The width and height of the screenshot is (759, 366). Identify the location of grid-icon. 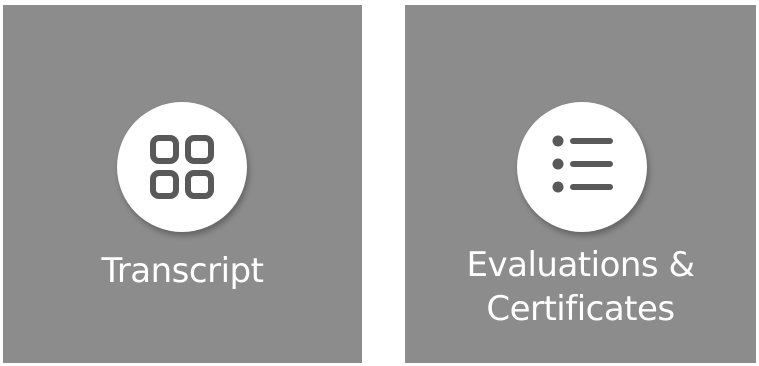
(182, 167).